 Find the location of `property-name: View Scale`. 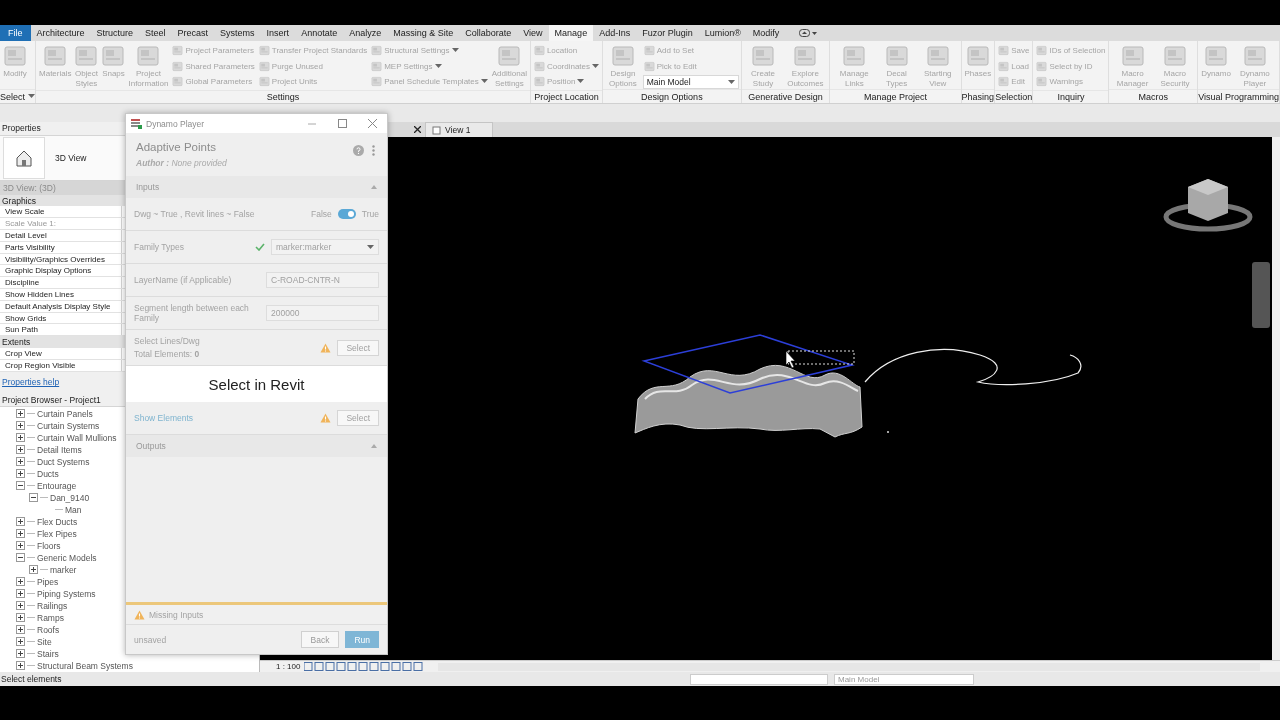

property-name: View Scale is located at coordinates (61, 212).